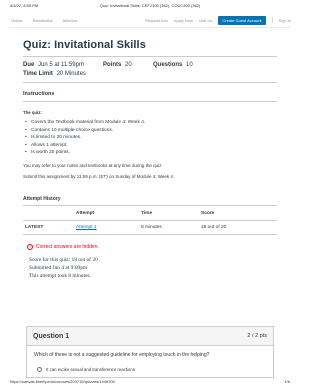 Image resolution: width=320 pixels, height=388 pixels. What do you see at coordinates (150, 146) in the screenshot?
I see `list-item: Allows 1 attempt.` at bounding box center [150, 146].